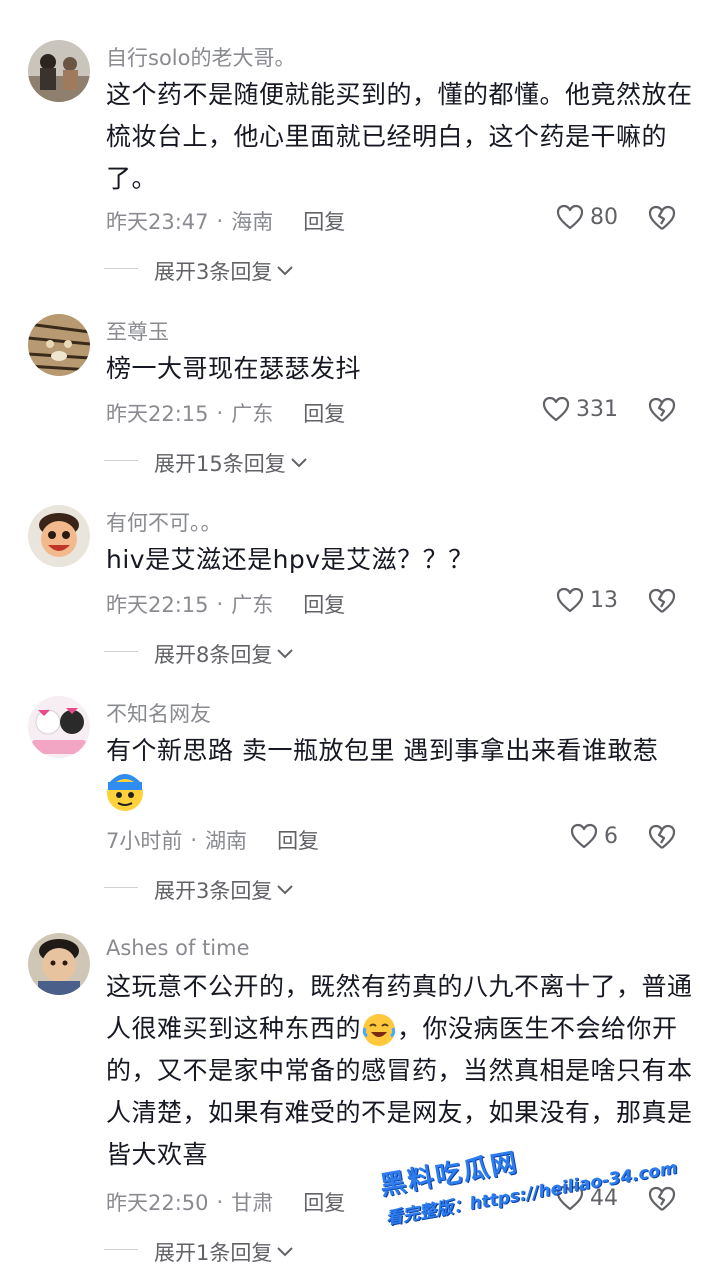 Image resolution: width=710 pixels, height=1280 pixels. I want to click on expand-replies-label: 展开8条回复, so click(213, 655).